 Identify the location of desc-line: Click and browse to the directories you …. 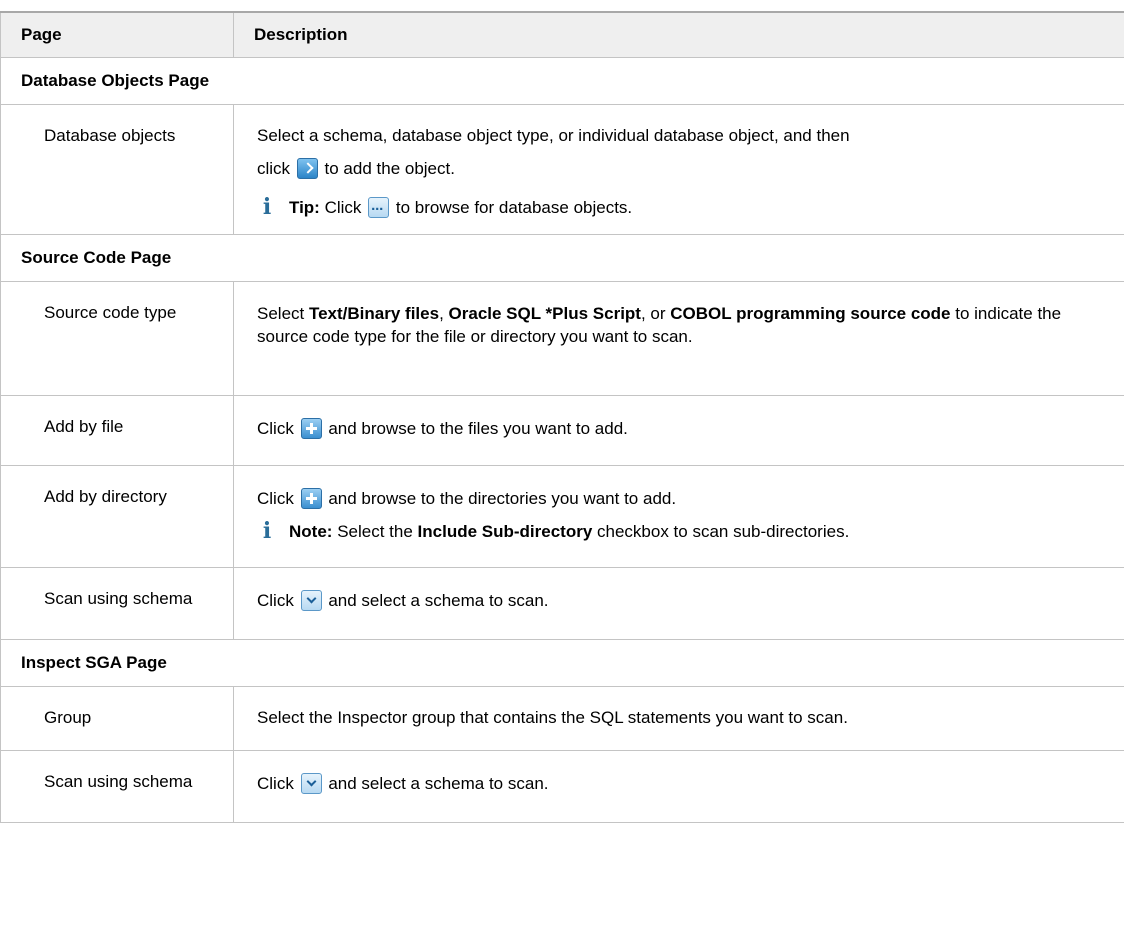
(683, 498).